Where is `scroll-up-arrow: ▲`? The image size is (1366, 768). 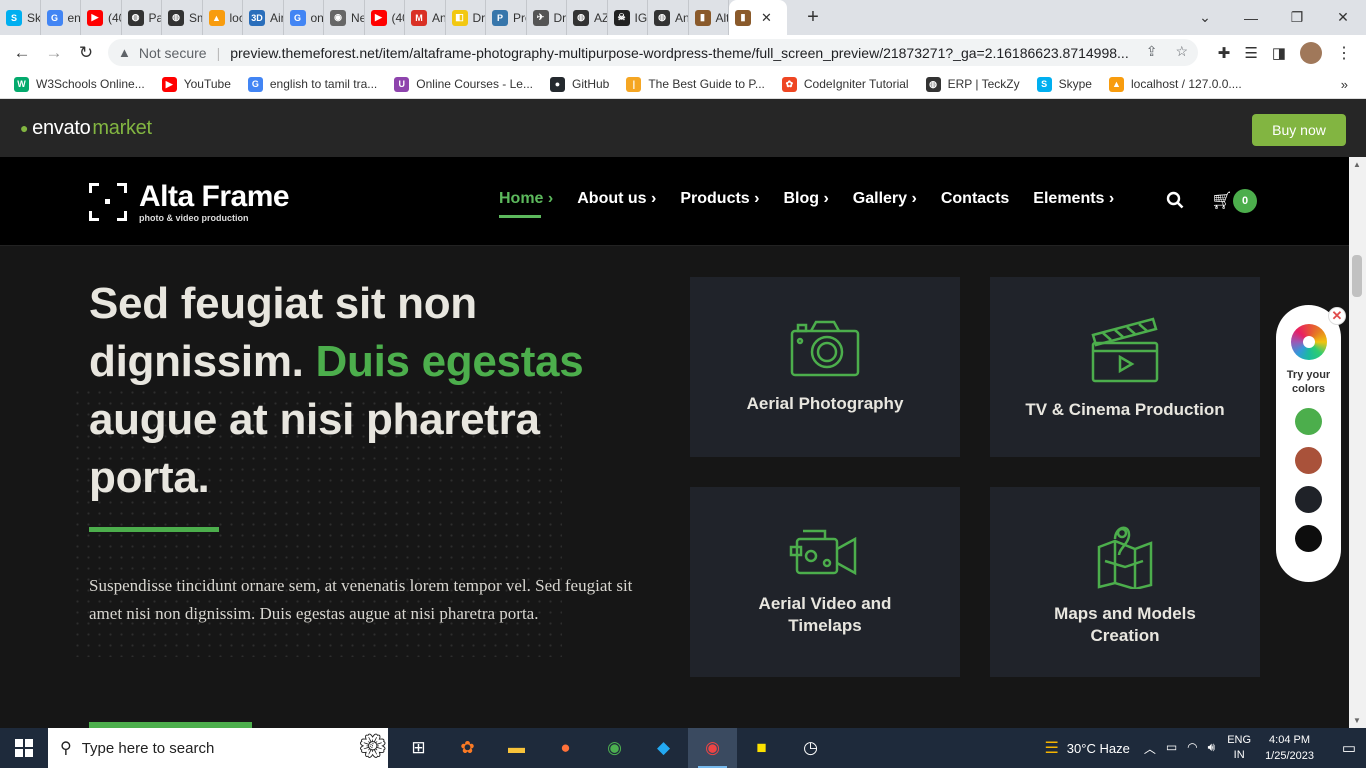 scroll-up-arrow: ▲ is located at coordinates (1357, 164).